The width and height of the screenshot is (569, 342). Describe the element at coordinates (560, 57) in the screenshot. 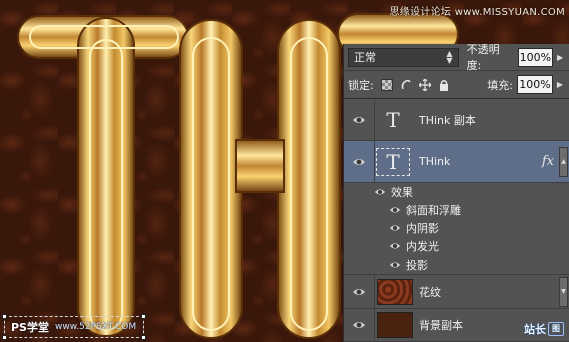

I see `opacity-dropdown-icon: ▶` at that location.